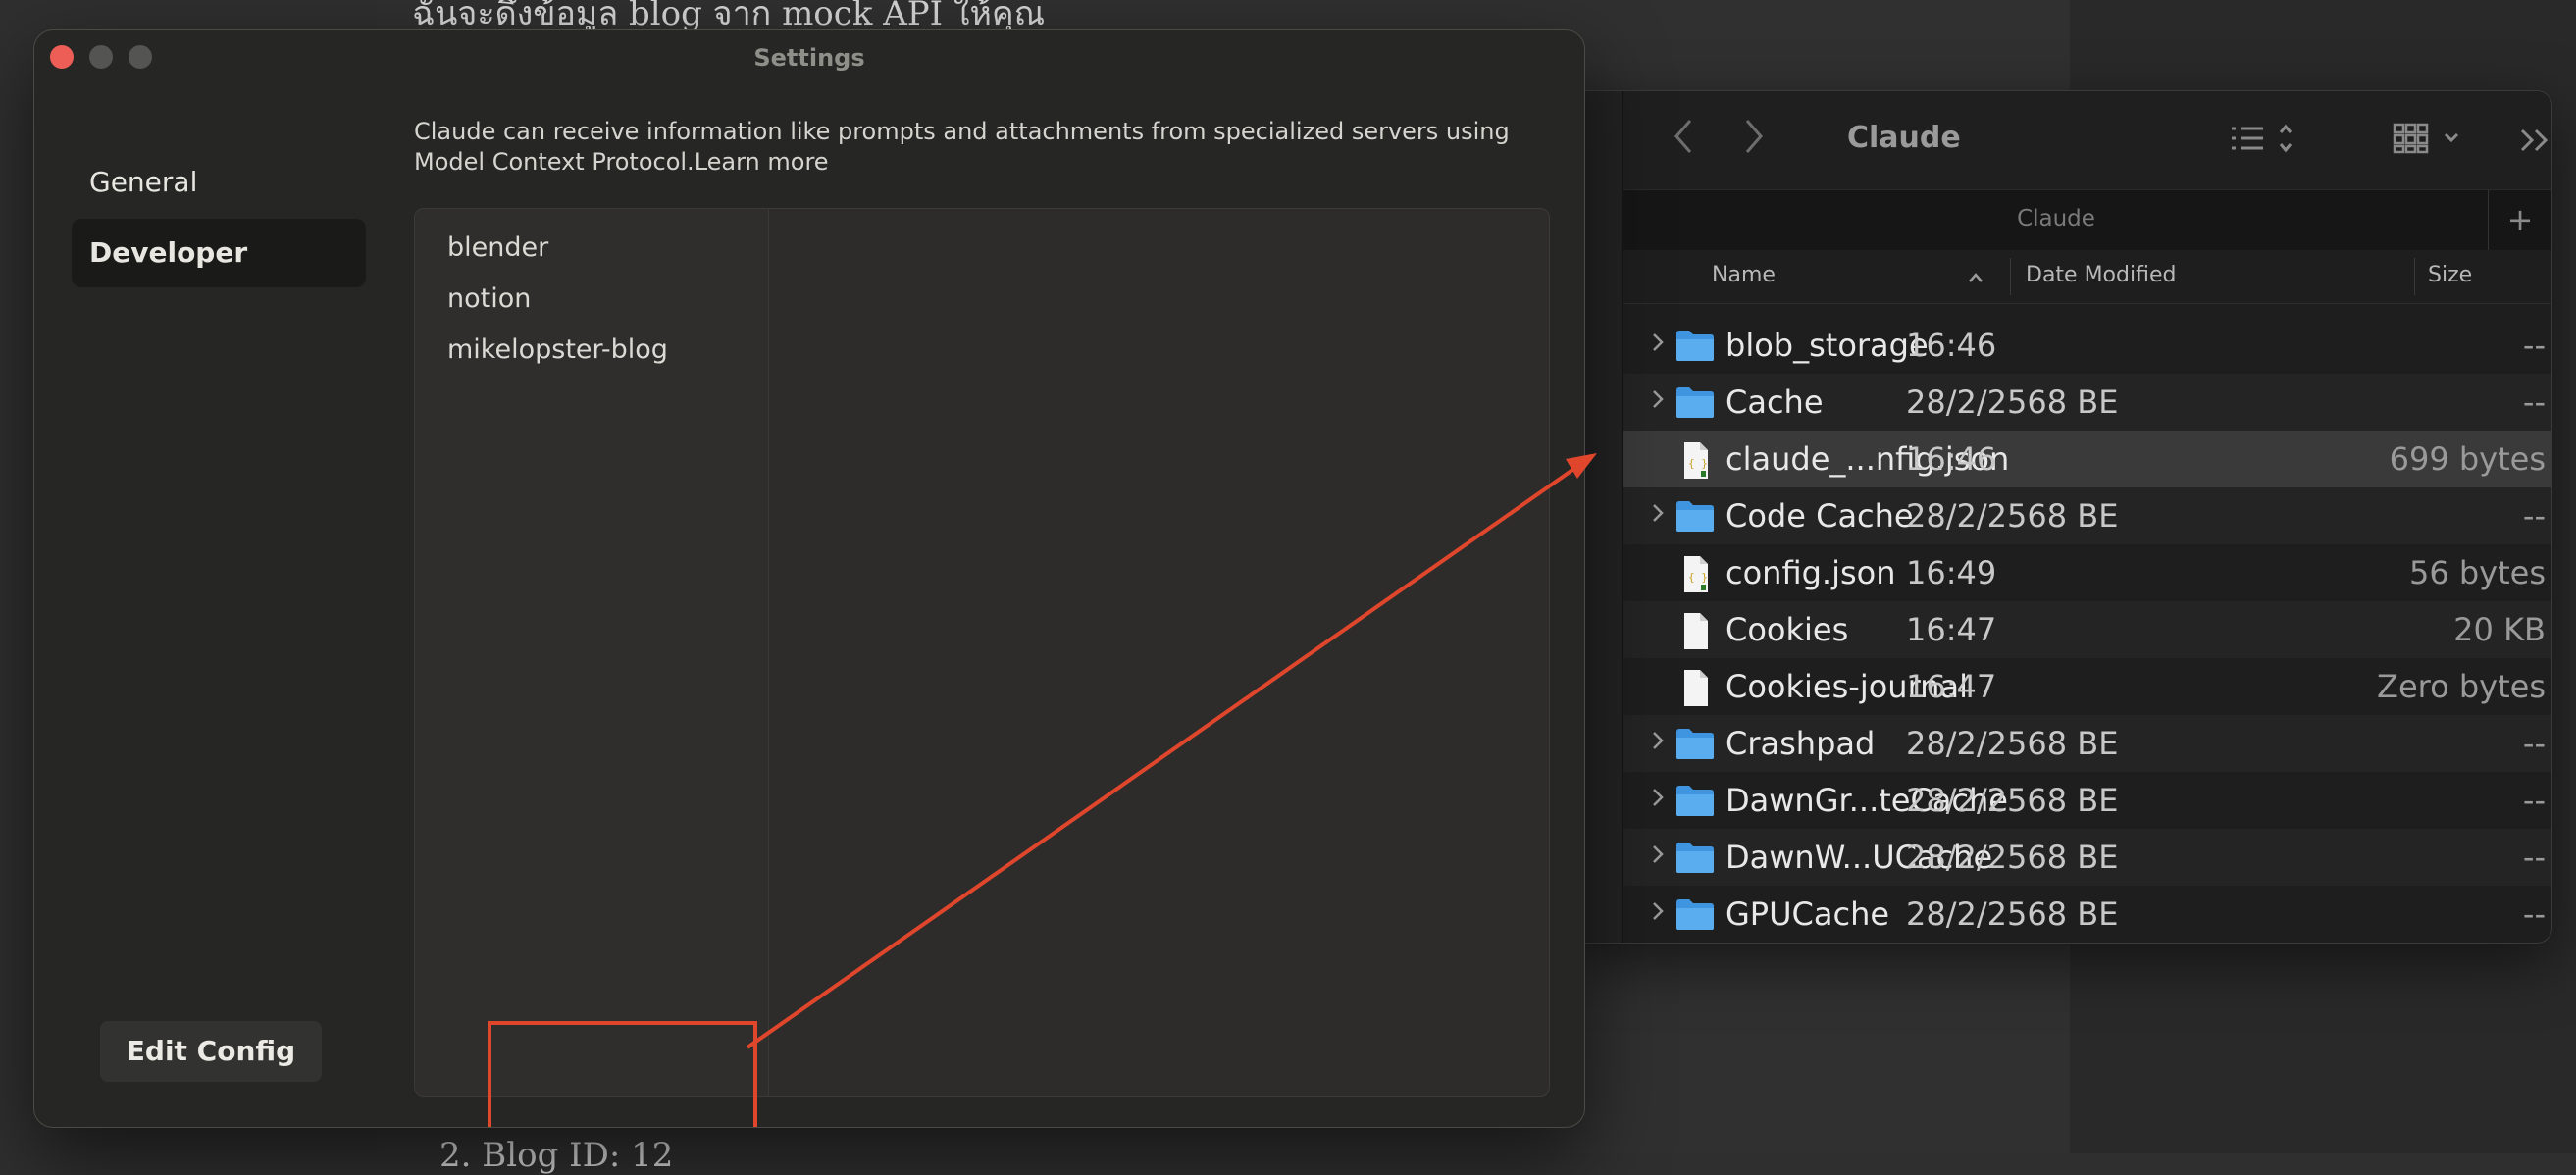 The width and height of the screenshot is (2576, 1175). Describe the element at coordinates (2432, 144) in the screenshot. I see `grid-view-icon` at that location.